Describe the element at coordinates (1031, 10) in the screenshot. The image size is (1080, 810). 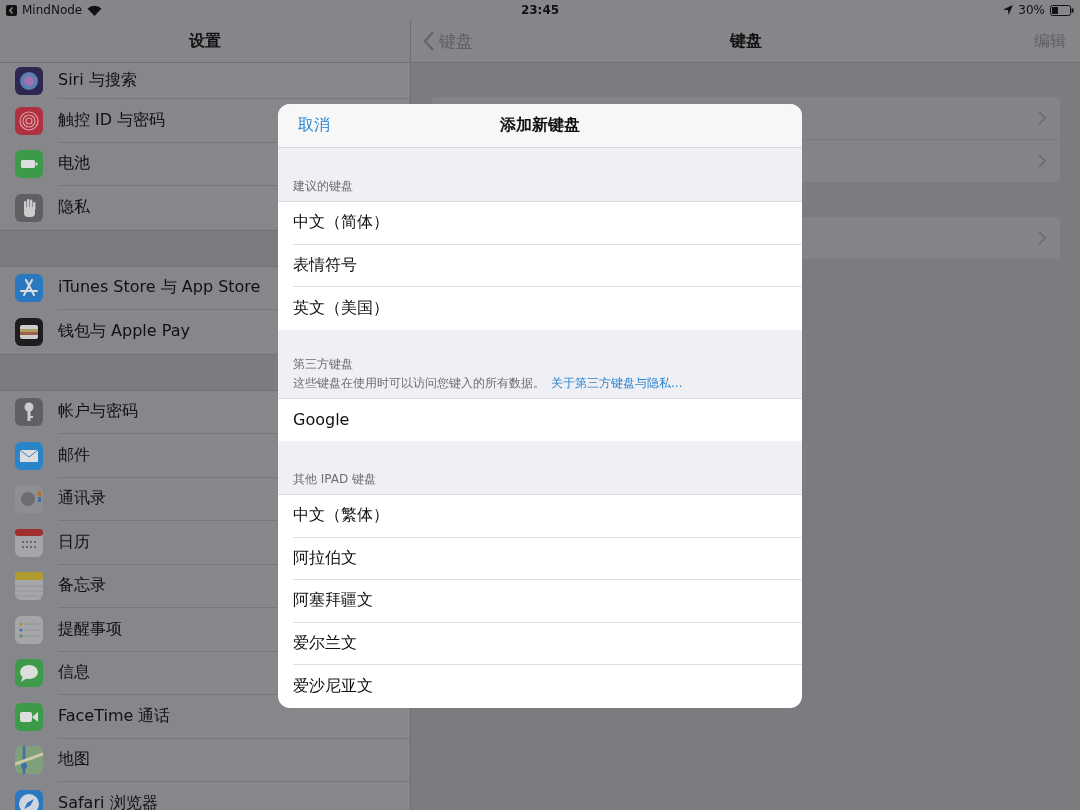
I see `battery-percent: 30%` at that location.